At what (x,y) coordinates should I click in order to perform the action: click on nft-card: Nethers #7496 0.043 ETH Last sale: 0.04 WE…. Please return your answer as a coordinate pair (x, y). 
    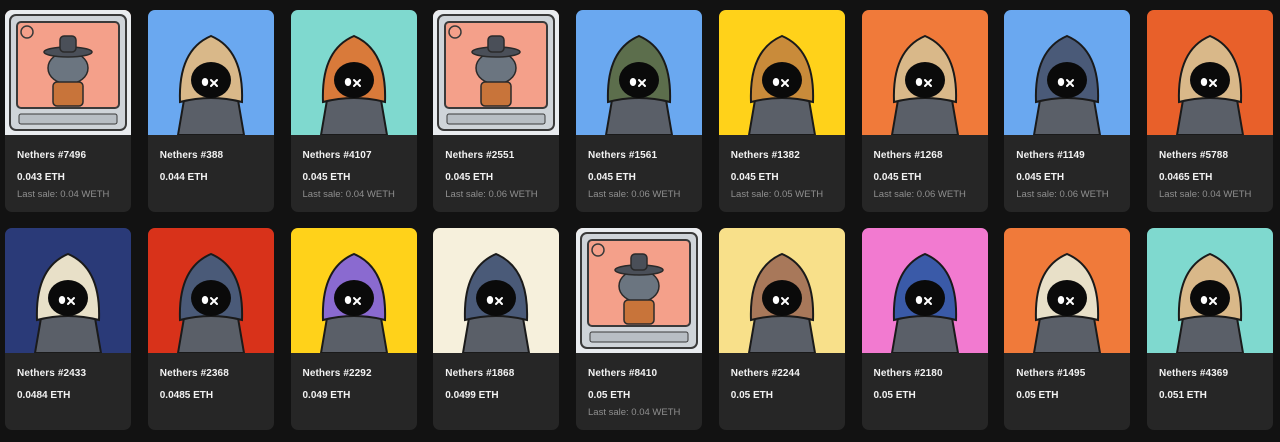
    Looking at the image, I should click on (68, 111).